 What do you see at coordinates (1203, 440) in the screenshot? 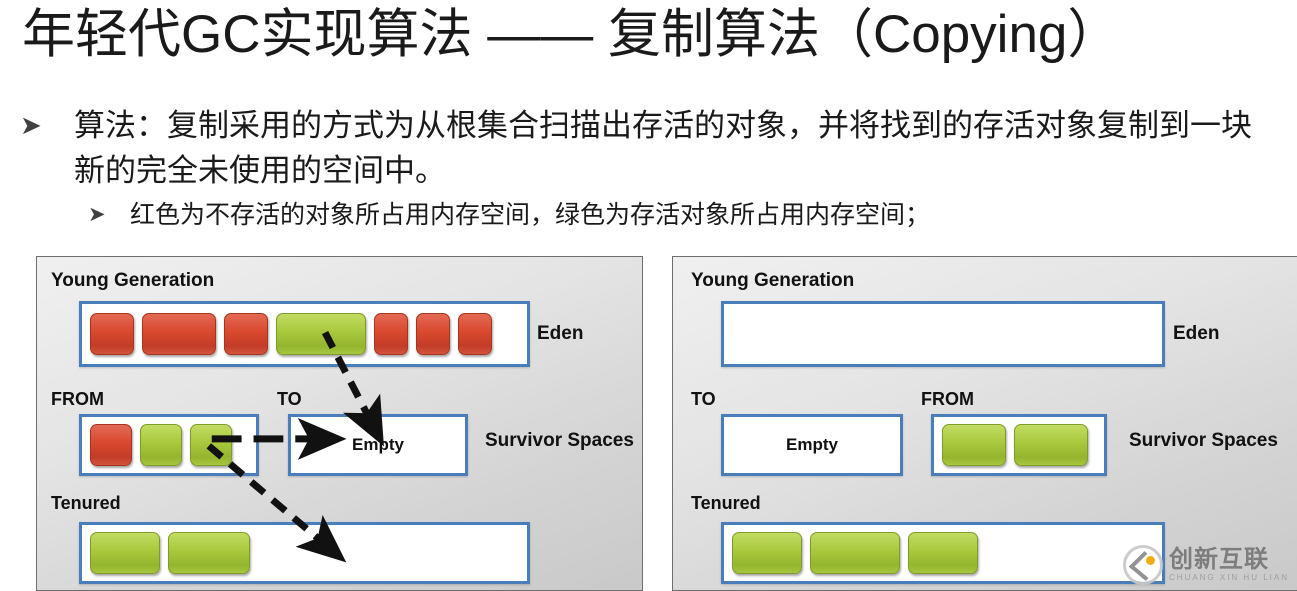
I see `label-survivor-spaces-after: Survivor Spaces` at bounding box center [1203, 440].